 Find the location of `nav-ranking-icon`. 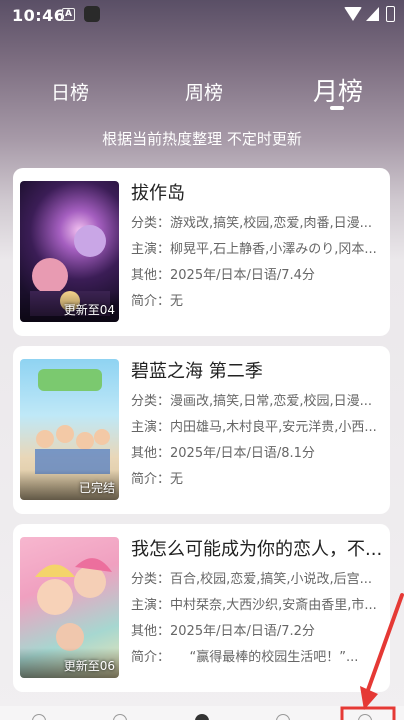

nav-ranking-icon is located at coordinates (202, 717).